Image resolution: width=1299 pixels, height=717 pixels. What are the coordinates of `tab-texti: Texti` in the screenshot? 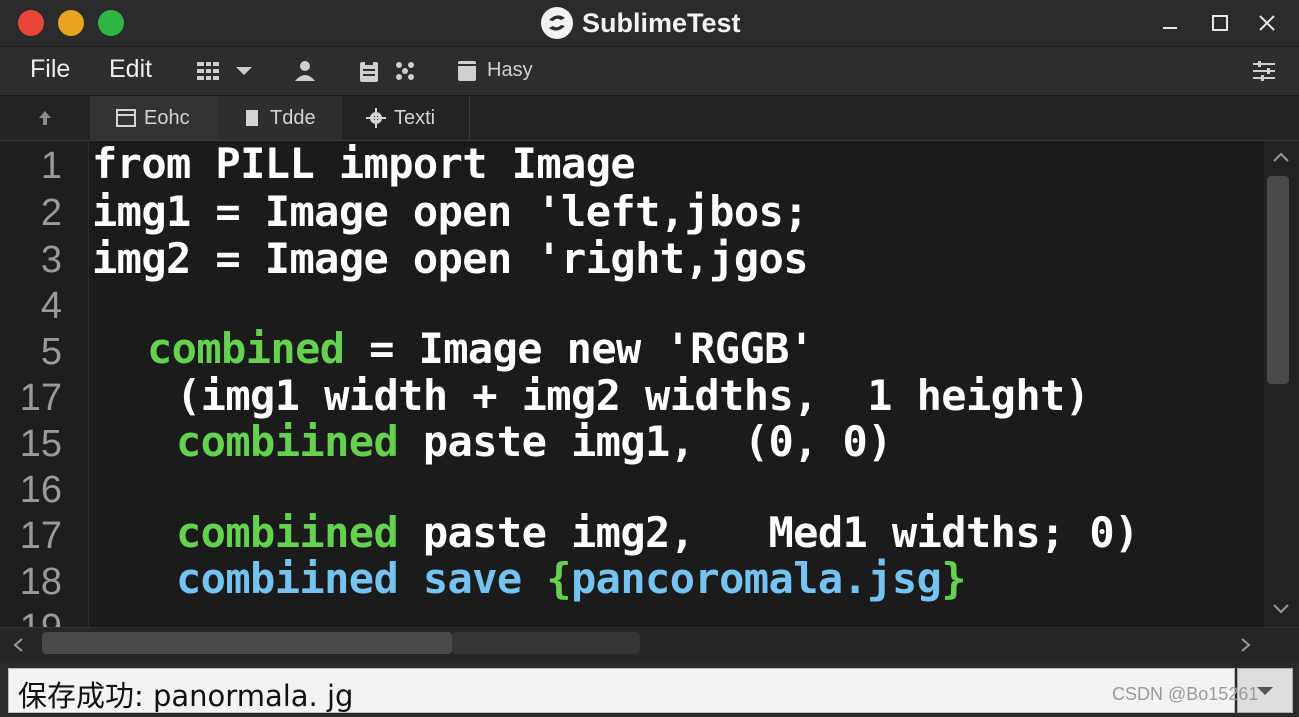 It's located at (406, 118).